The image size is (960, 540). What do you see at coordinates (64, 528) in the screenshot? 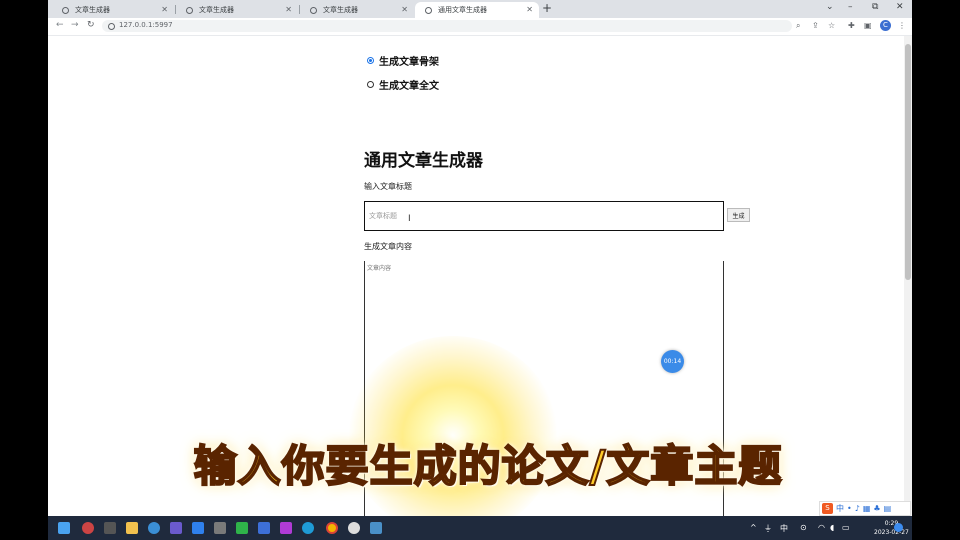
I see `start-icon` at bounding box center [64, 528].